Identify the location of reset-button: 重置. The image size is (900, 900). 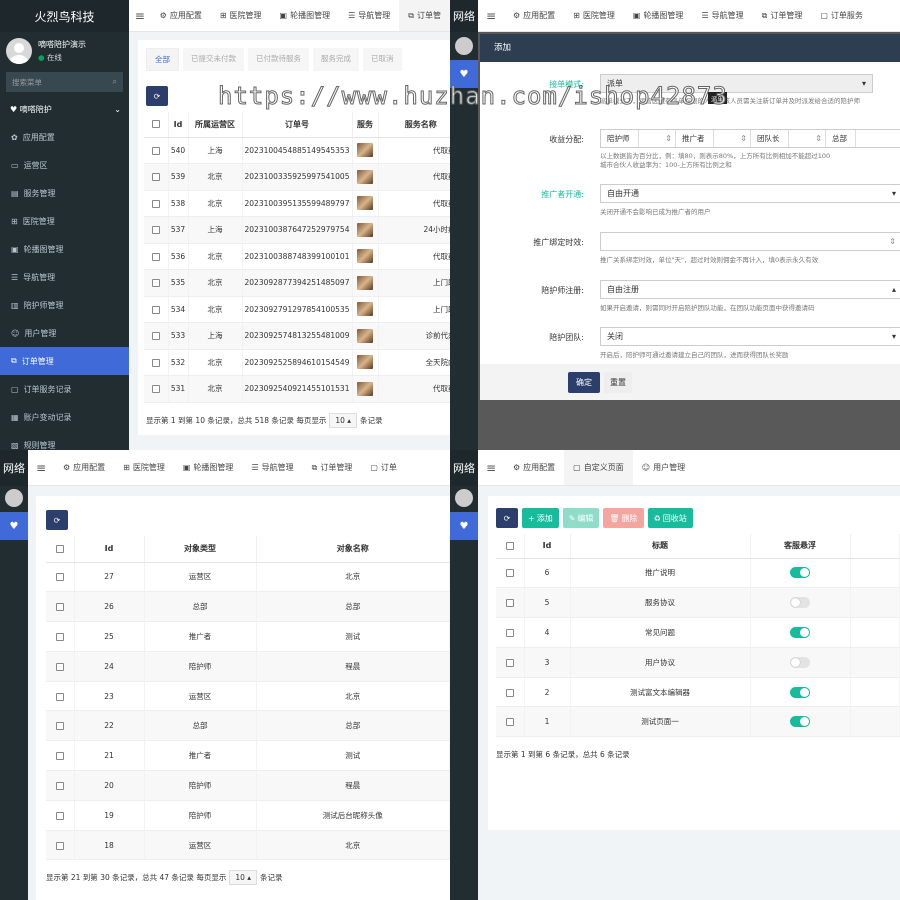
(618, 382).